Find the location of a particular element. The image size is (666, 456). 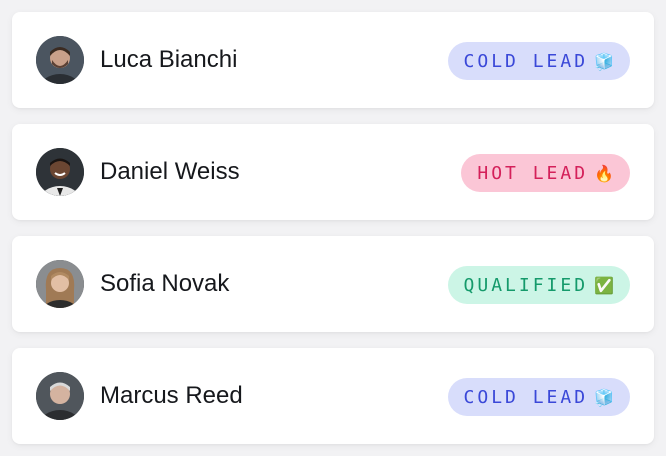

avatar-man-older-icon is located at coordinates (60, 396).